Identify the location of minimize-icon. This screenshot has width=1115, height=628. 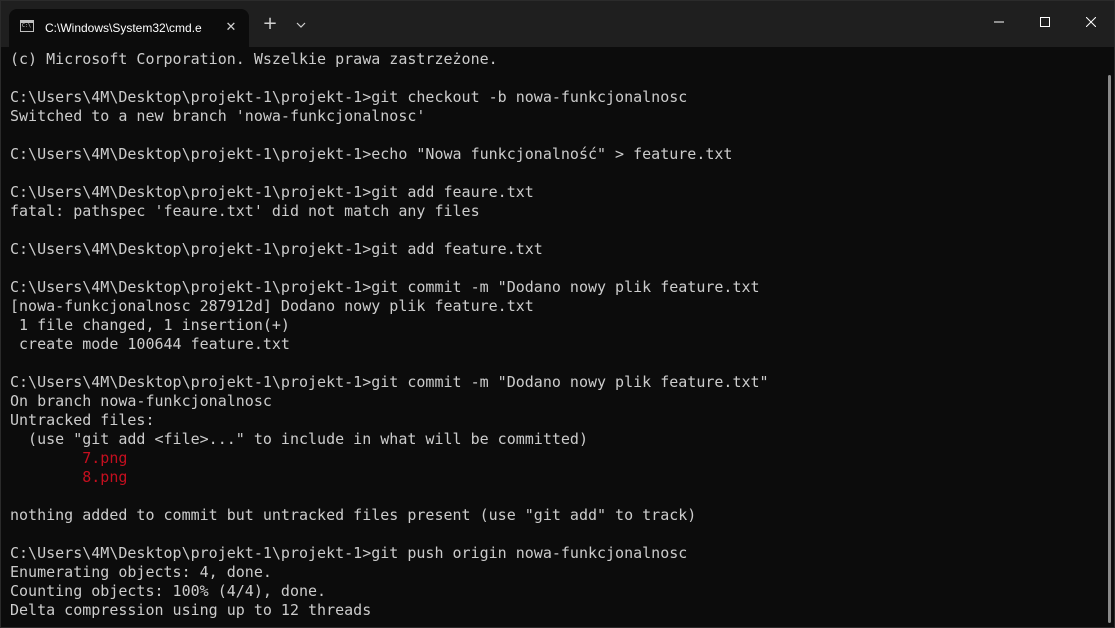
(999, 22).